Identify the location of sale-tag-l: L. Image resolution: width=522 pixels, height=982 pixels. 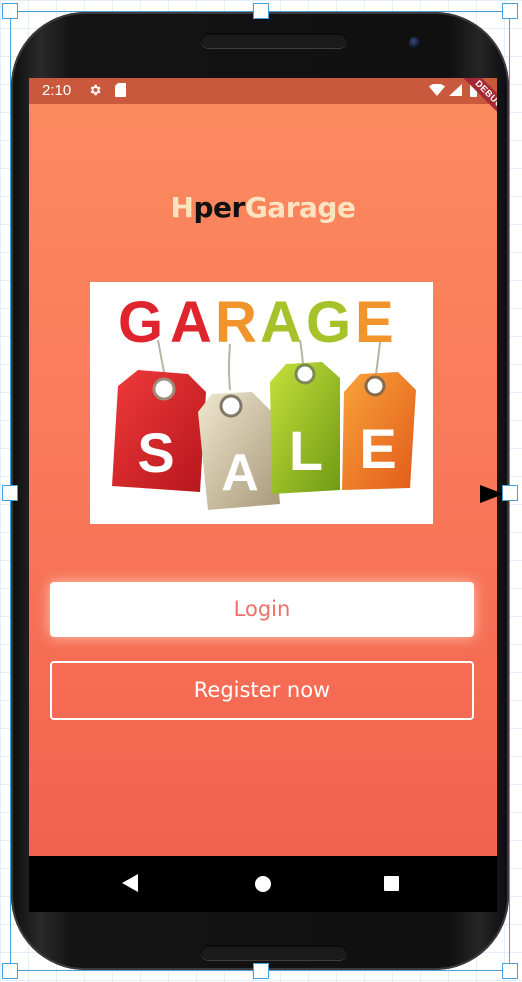
(305, 428).